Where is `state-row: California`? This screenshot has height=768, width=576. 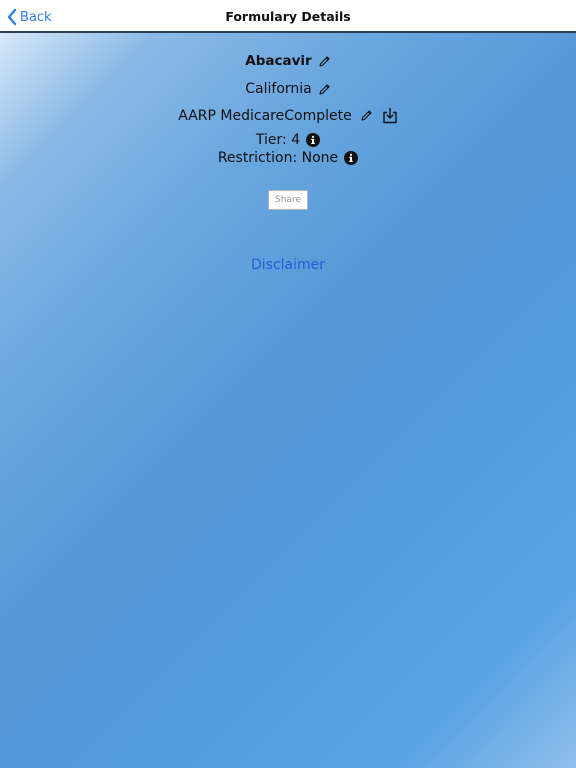 state-row: California is located at coordinates (288, 89).